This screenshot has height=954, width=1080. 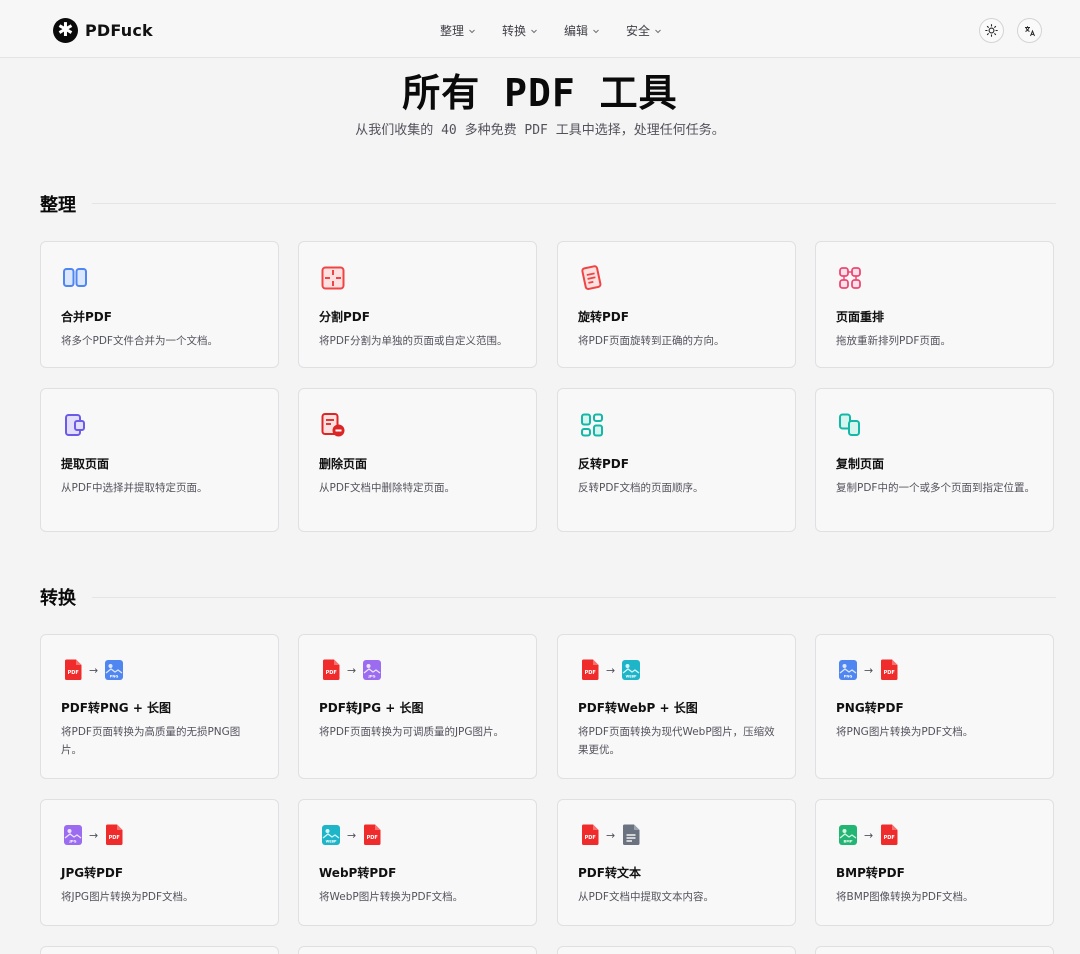 What do you see at coordinates (75, 425) in the screenshot?
I see `extract-icon` at bounding box center [75, 425].